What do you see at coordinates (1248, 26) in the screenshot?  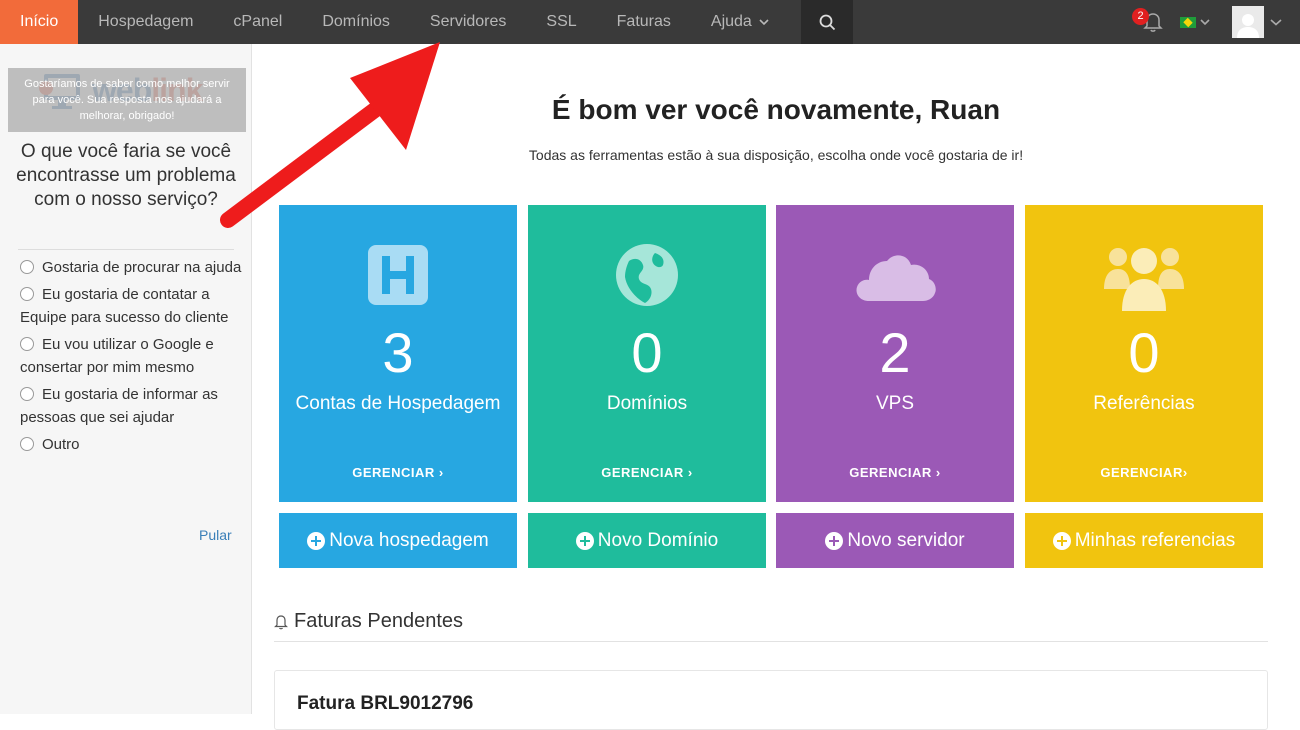 I see `user-silhouette-icon` at bounding box center [1248, 26].